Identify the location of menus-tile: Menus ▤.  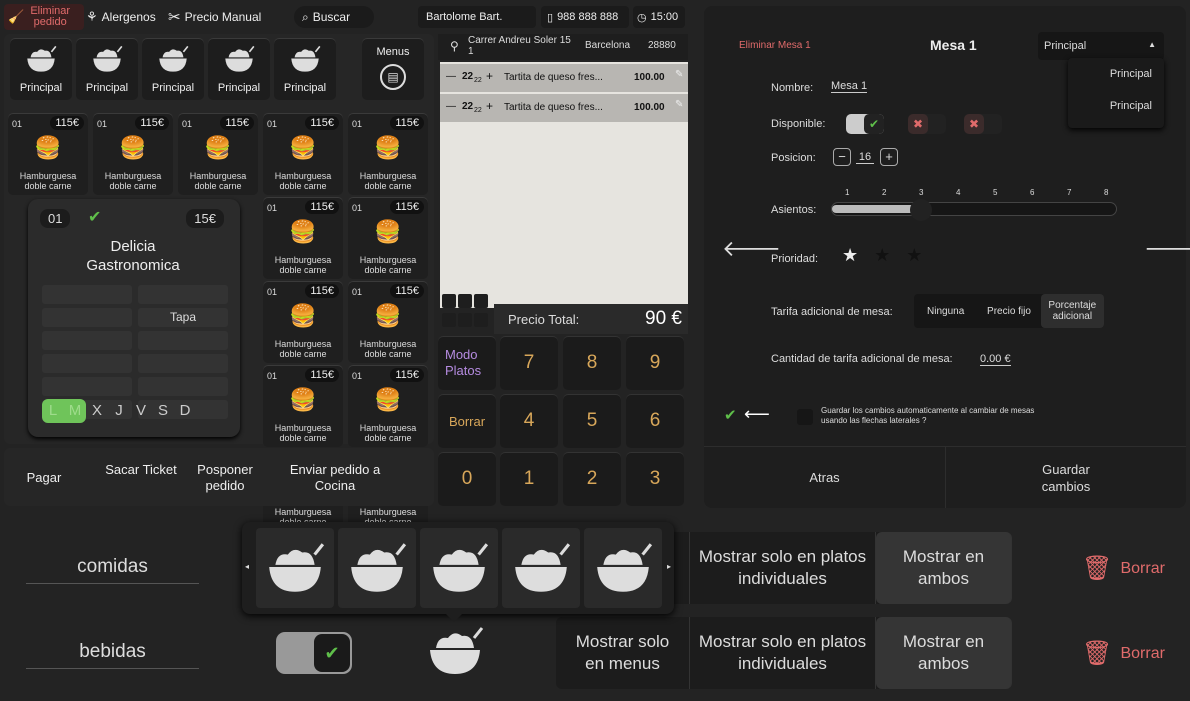
(393, 69).